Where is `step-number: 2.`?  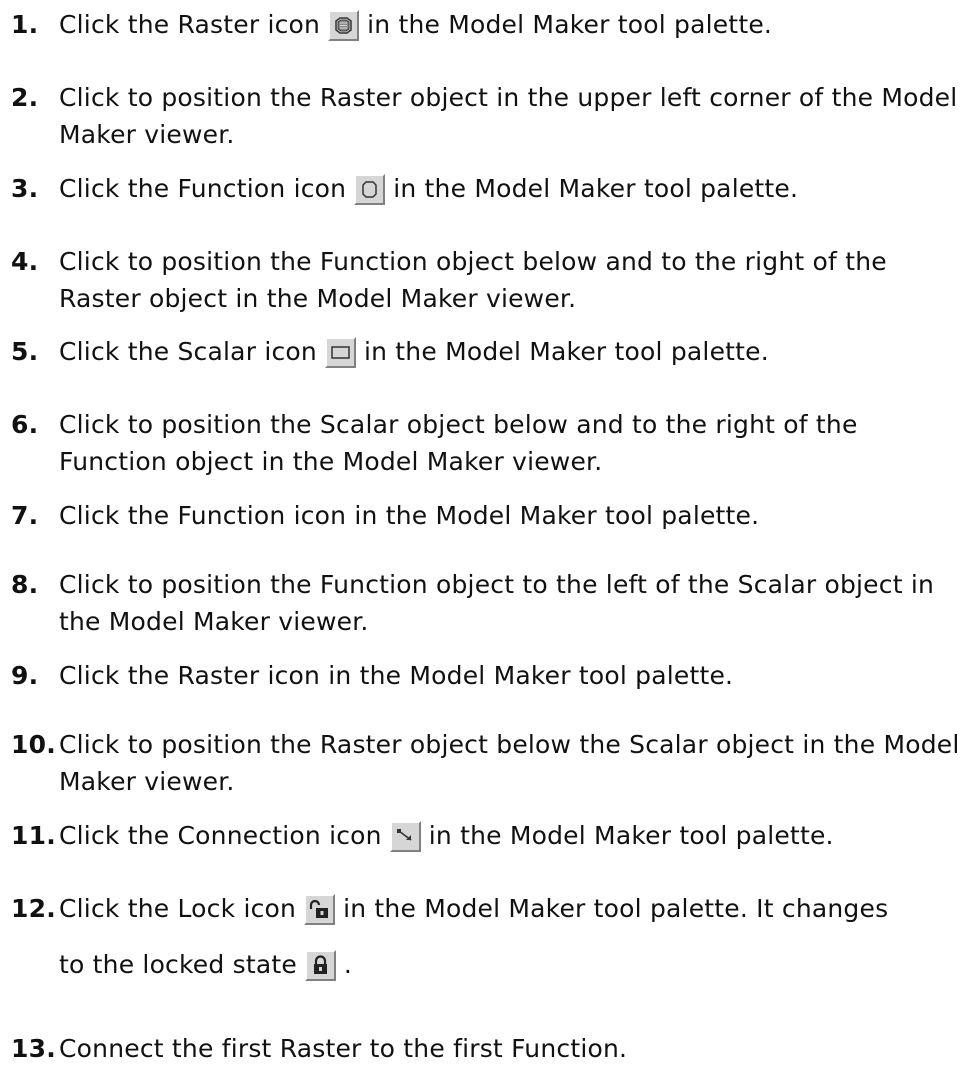
step-number: 2. is located at coordinates (25, 97).